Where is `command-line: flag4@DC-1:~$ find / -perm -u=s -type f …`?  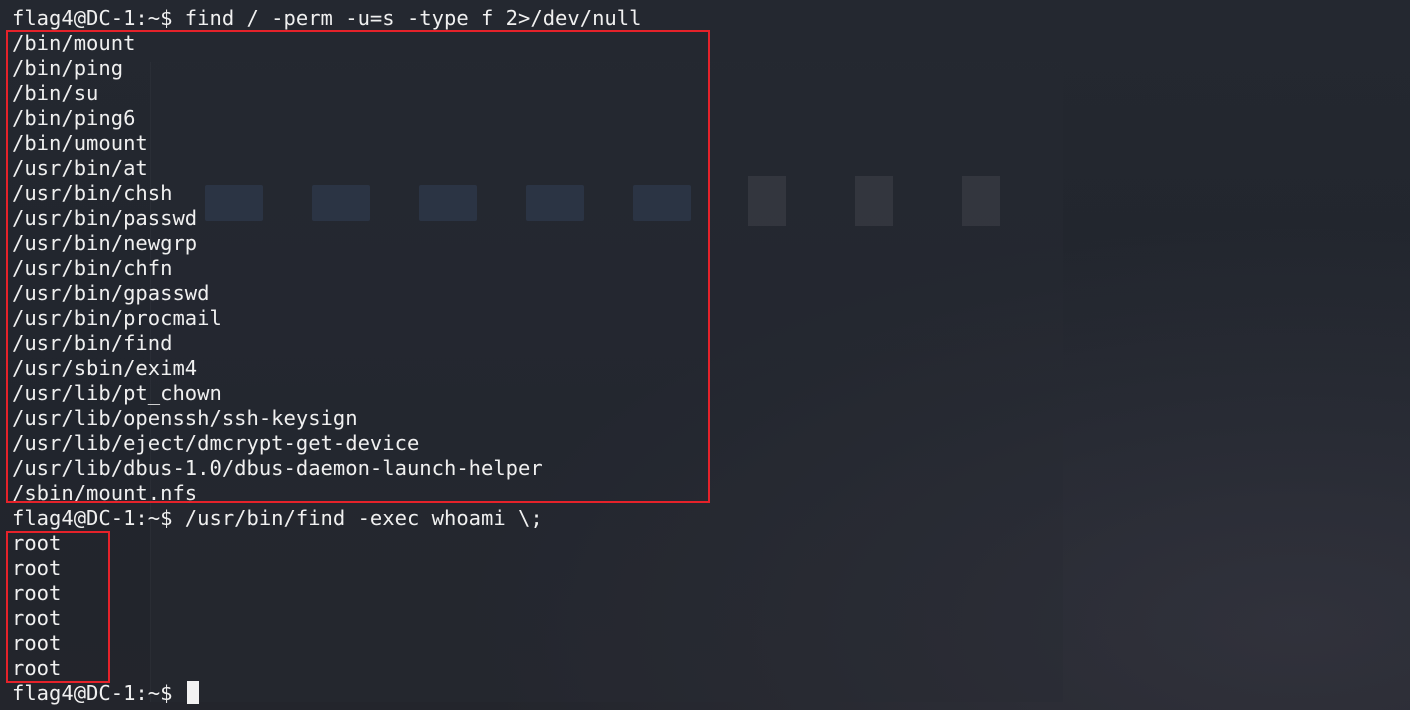
command-line: flag4@DC-1:~$ find / -perm -u=s -type f … is located at coordinates (327, 18).